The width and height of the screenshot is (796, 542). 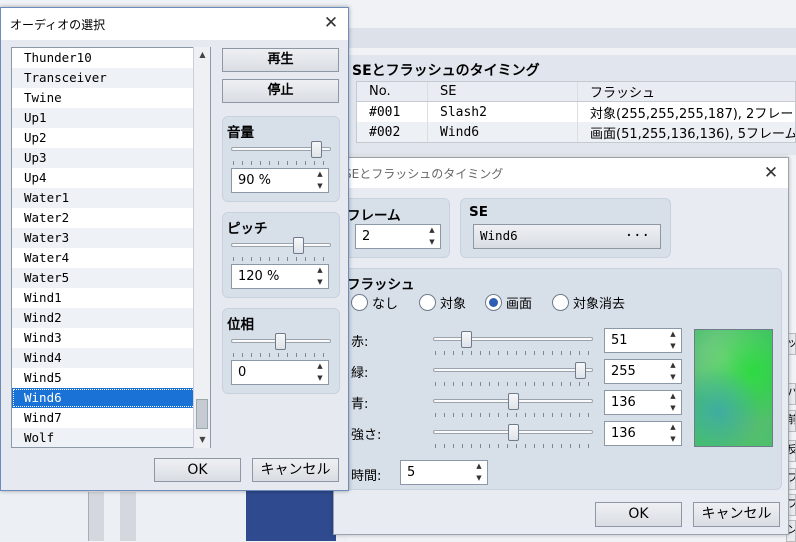 I want to click on pitch-group: ピッチ 120 % ▲ ▼, so click(x=281, y=255).